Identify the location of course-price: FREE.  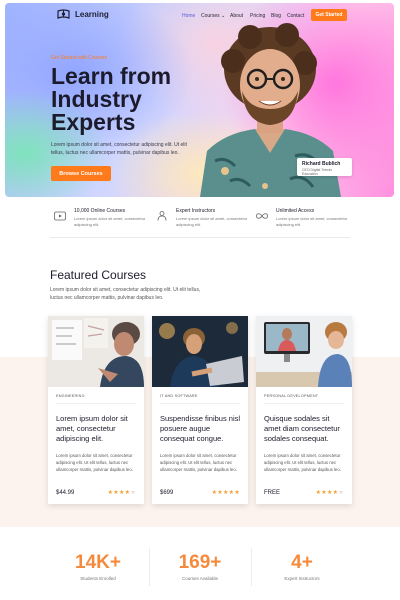
(272, 493).